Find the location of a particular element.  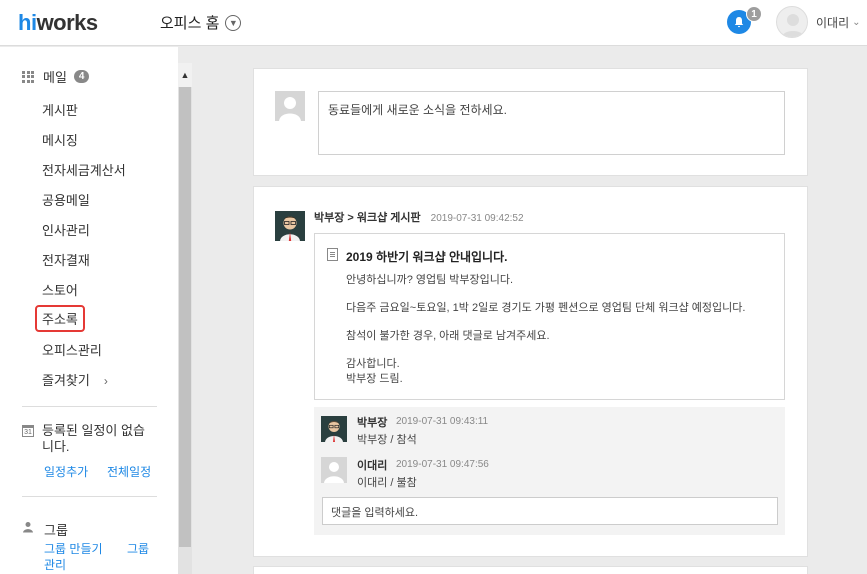

comment-author: 박부장 is located at coordinates (372, 423).